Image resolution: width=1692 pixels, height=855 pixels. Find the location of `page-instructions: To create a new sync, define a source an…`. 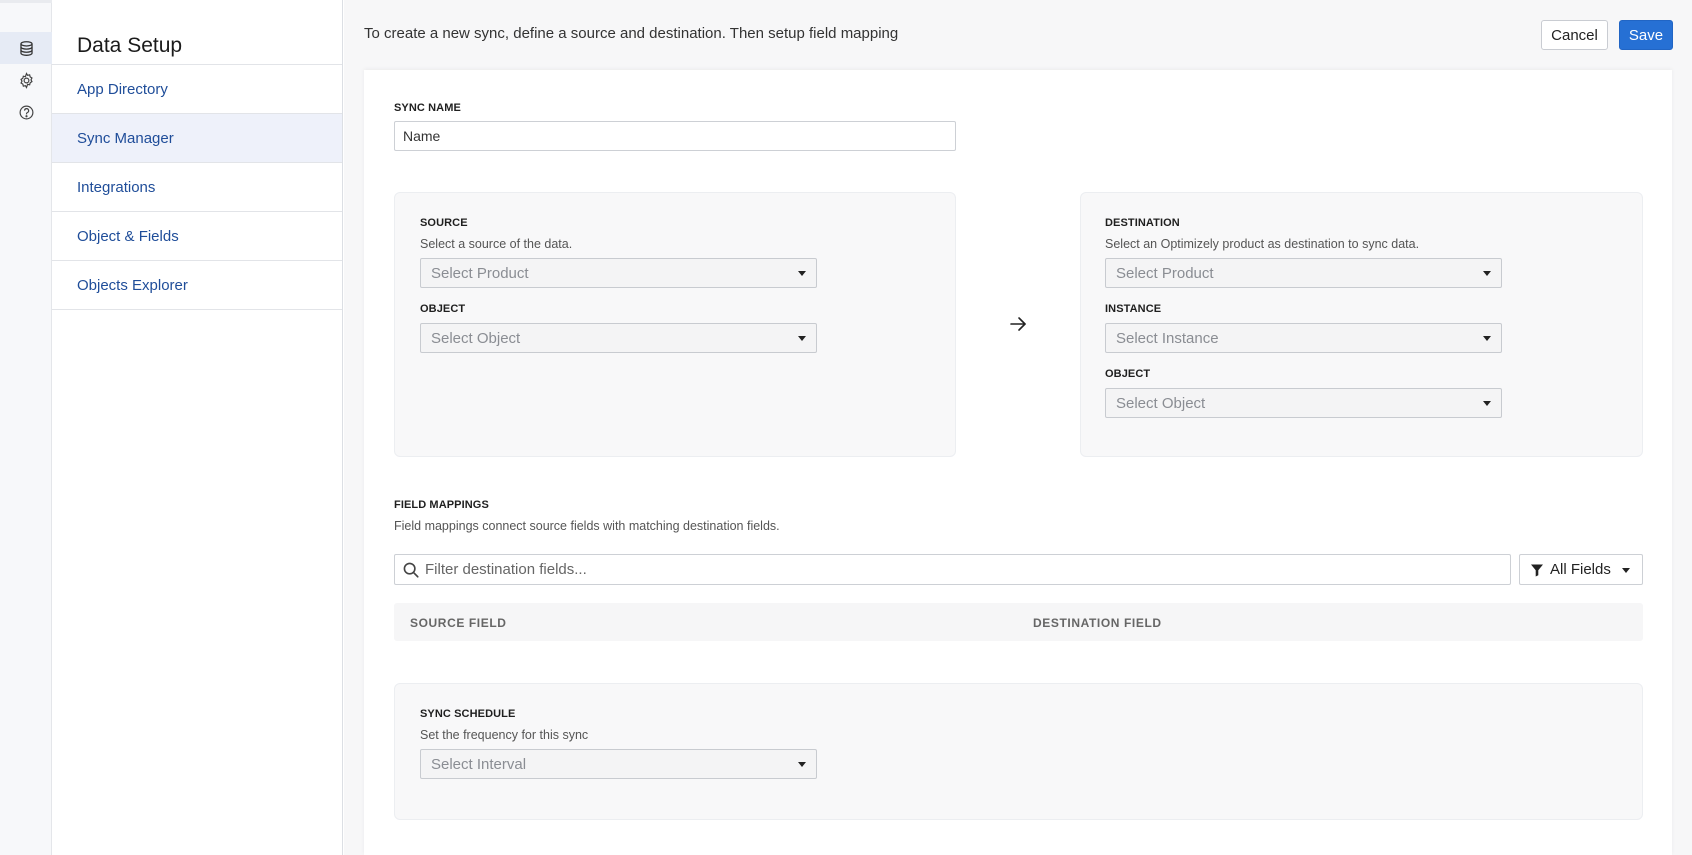

page-instructions: To create a new sync, define a source an… is located at coordinates (631, 33).